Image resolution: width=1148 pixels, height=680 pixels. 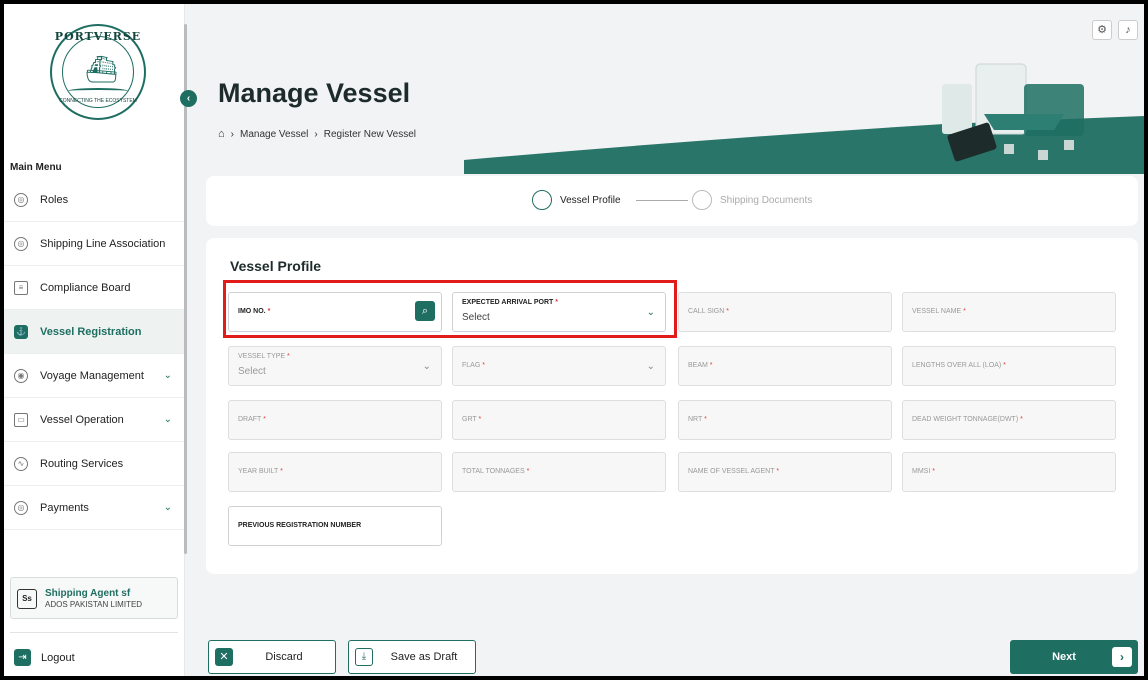 I want to click on divider, so click(x=94, y=632).